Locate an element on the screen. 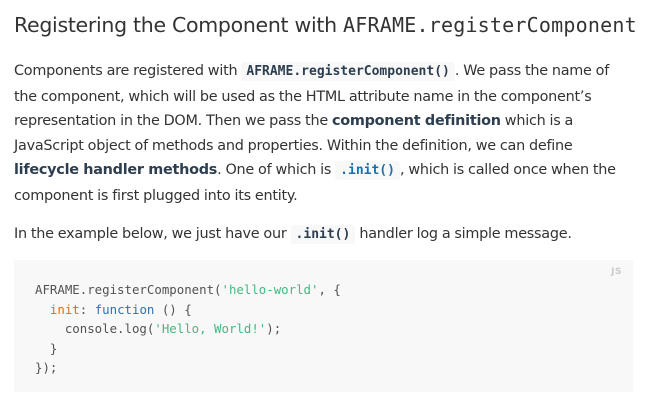 The width and height of the screenshot is (645, 414). code-token: AFRAME.registerComponent( is located at coordinates (128, 289).